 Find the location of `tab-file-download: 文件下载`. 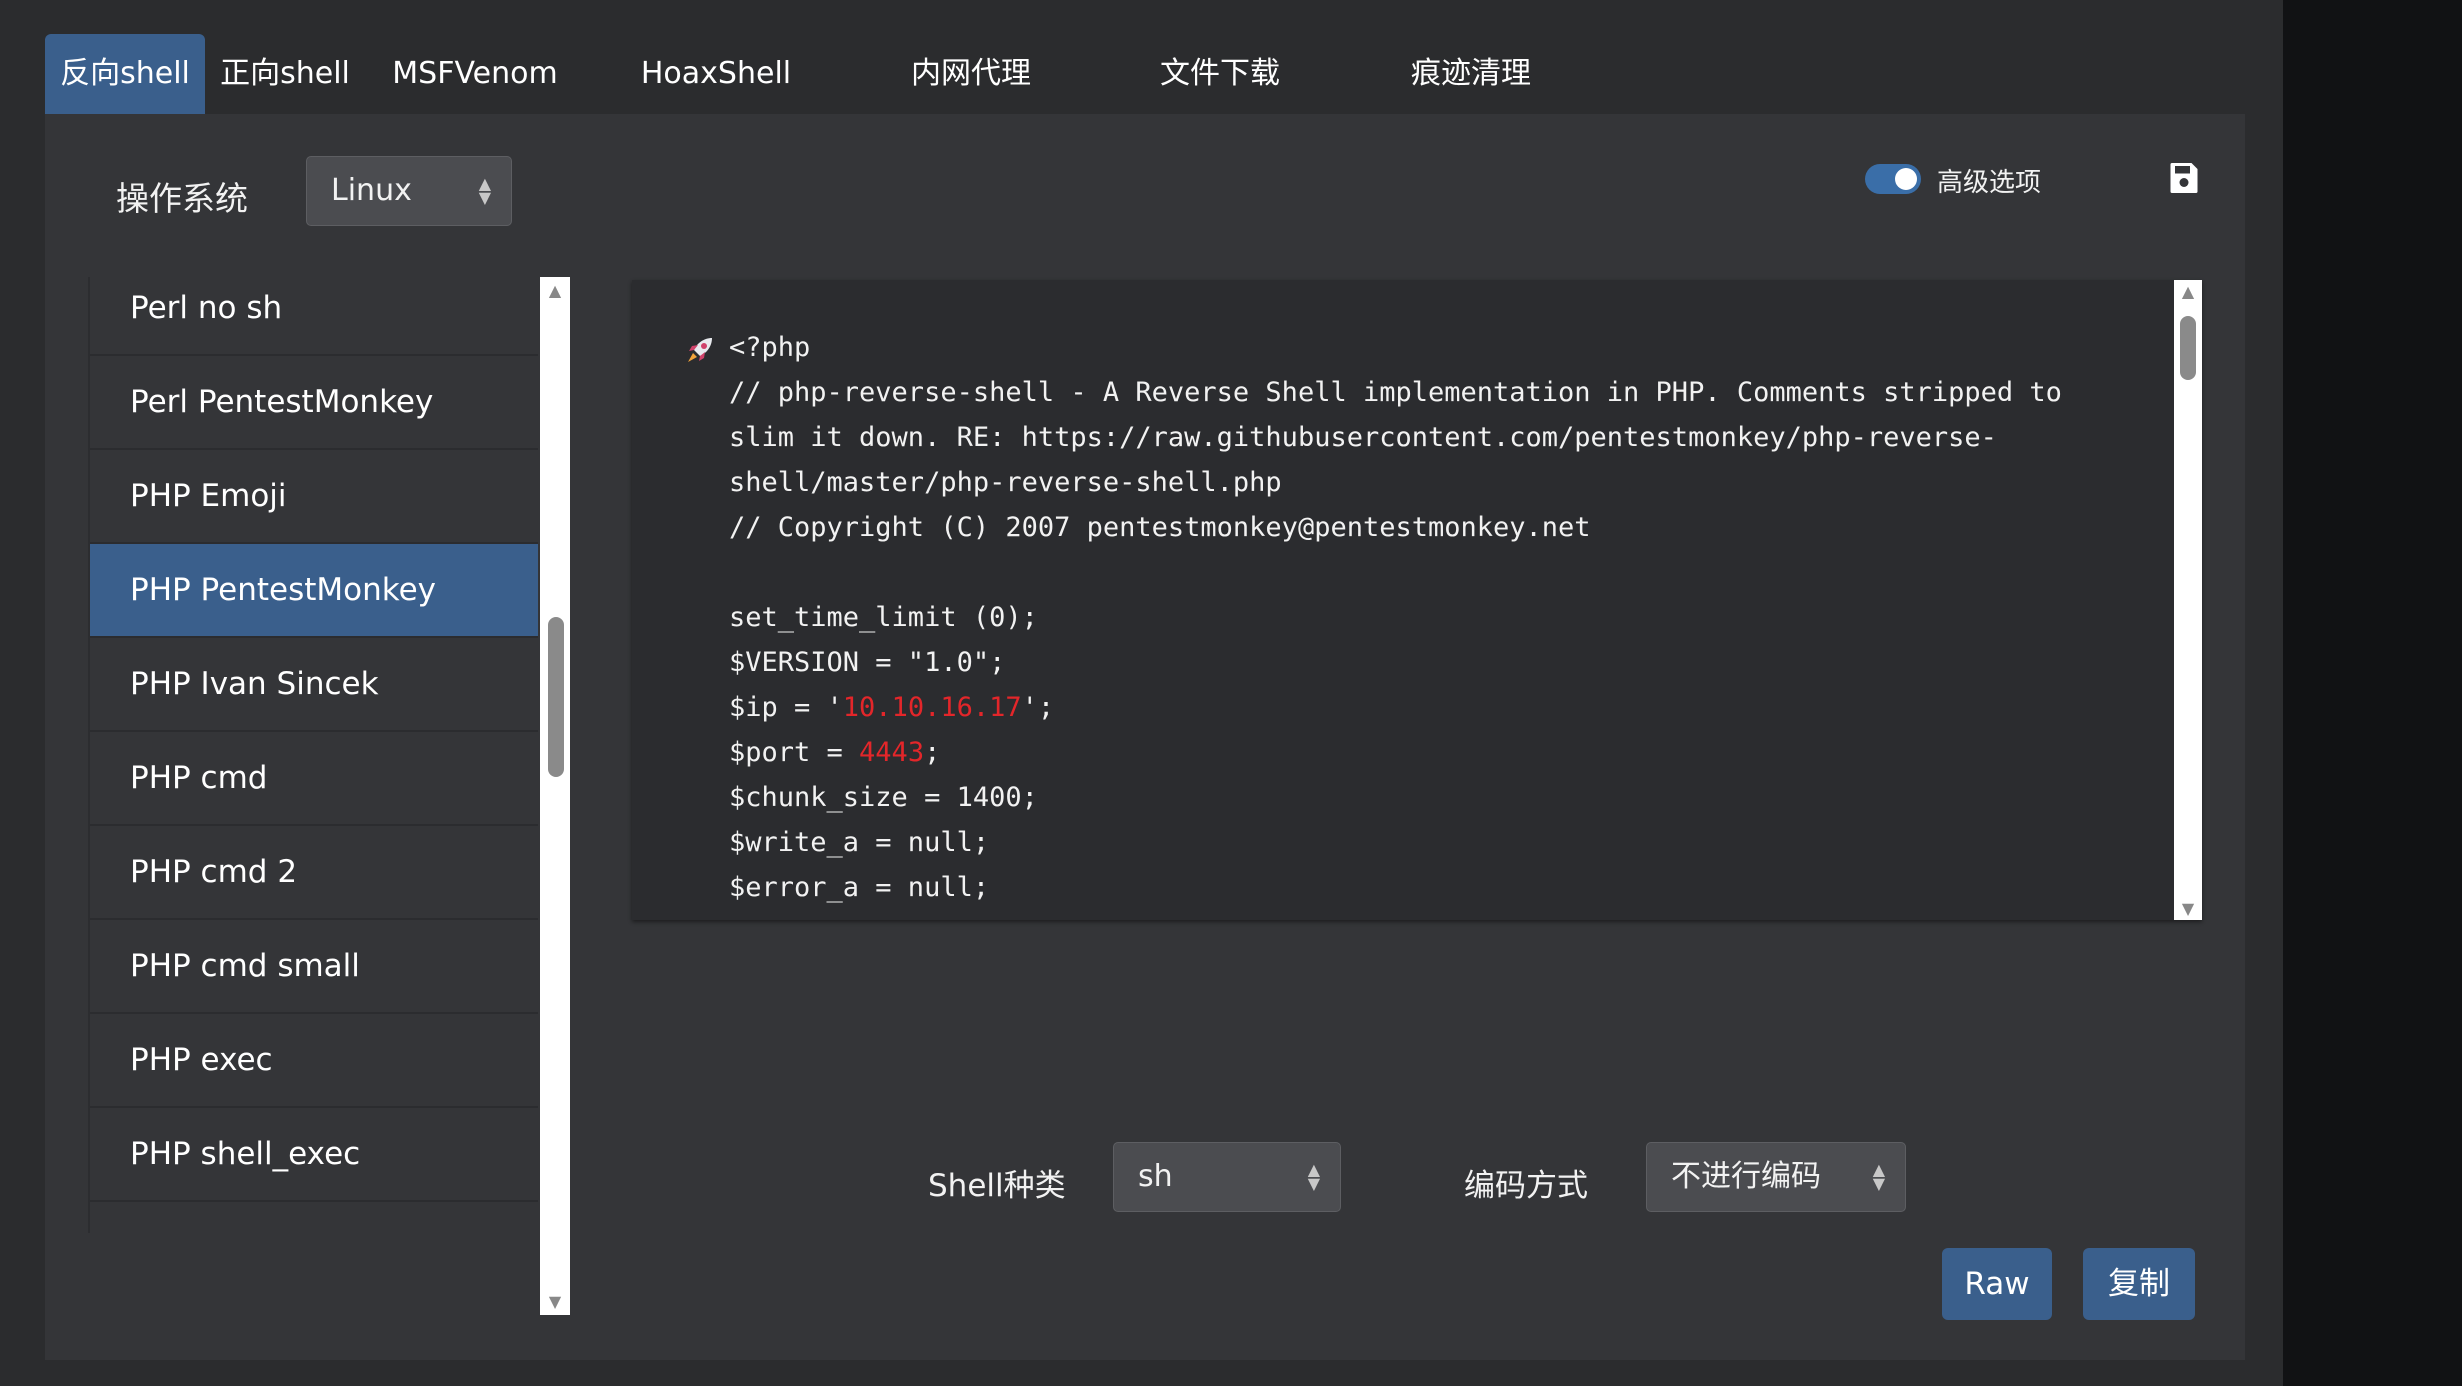

tab-file-download: 文件下载 is located at coordinates (1220, 74).